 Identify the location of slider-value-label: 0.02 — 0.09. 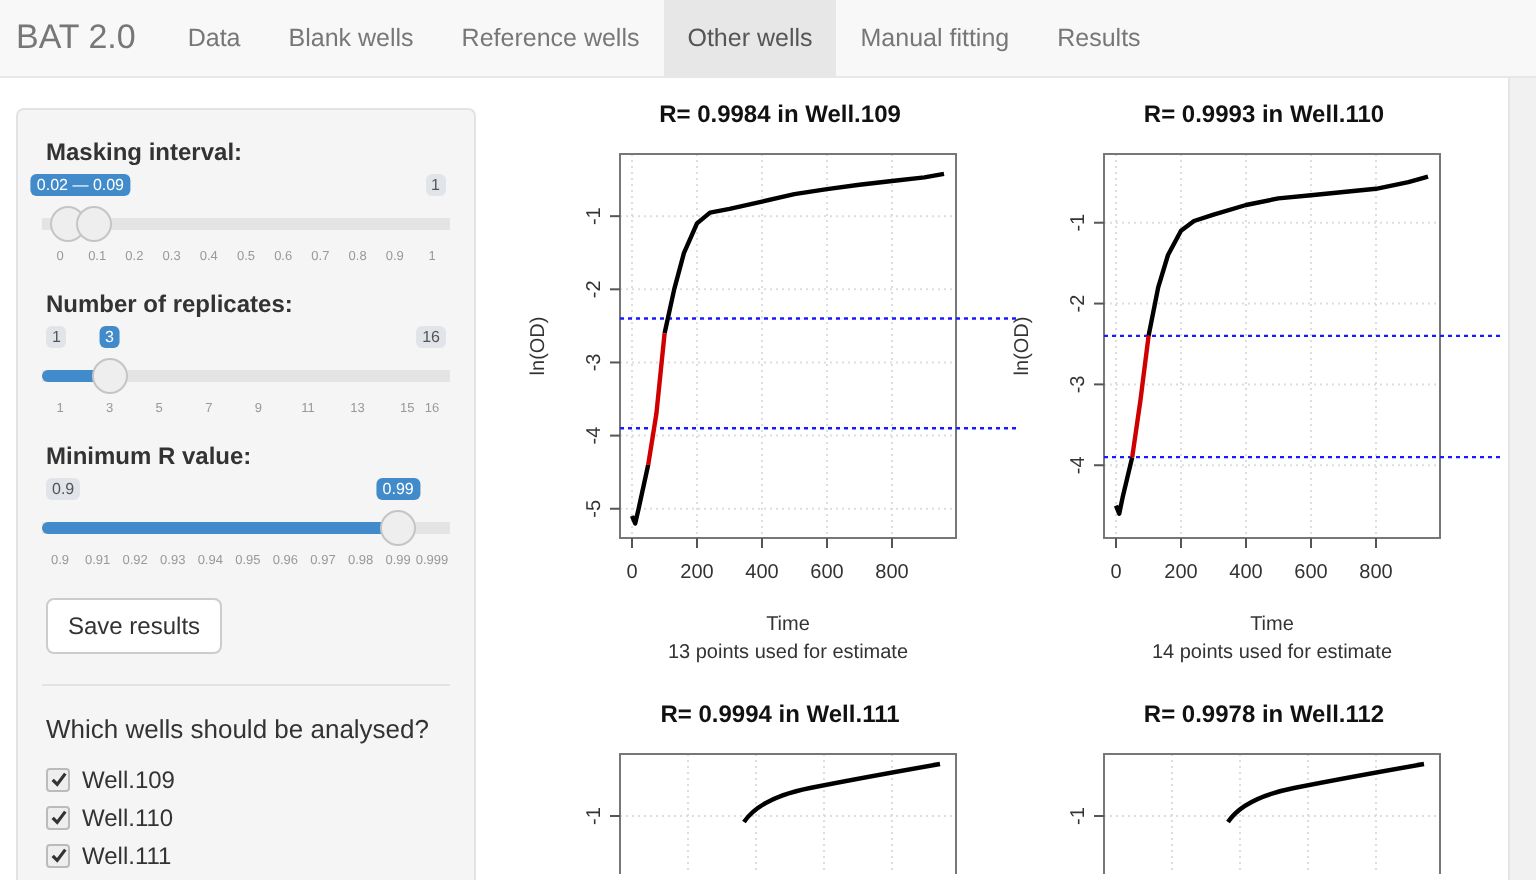
(80, 185).